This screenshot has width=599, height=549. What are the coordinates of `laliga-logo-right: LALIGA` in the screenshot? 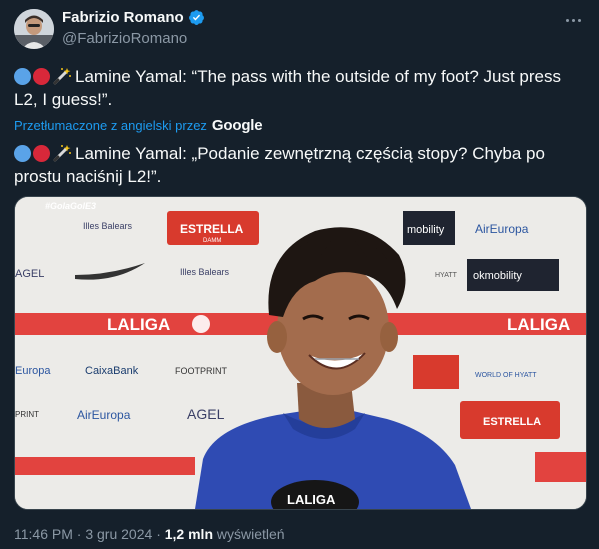 It's located at (538, 324).